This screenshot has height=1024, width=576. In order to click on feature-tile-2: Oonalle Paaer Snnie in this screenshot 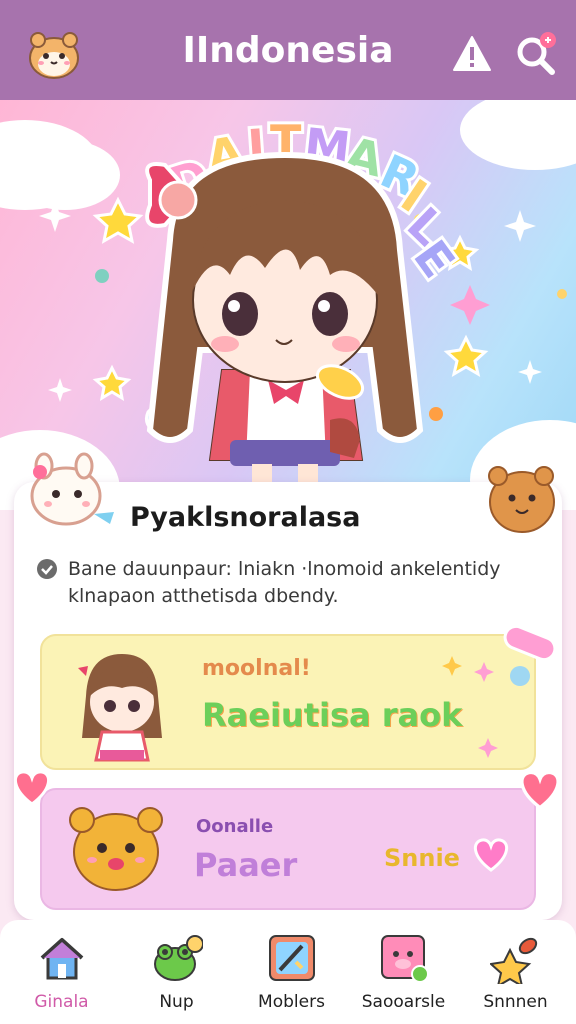, I will do `click(288, 849)`.